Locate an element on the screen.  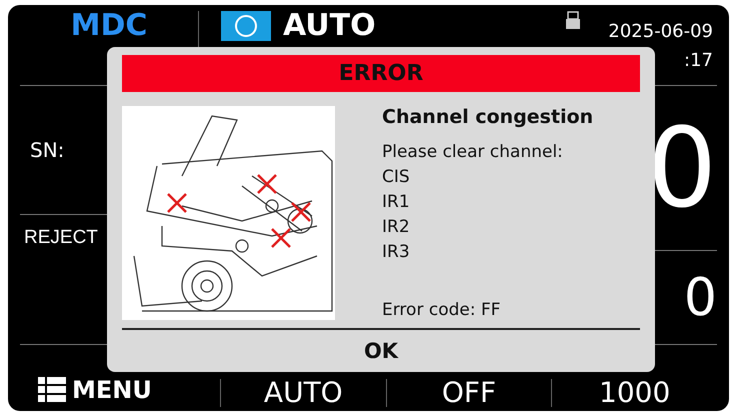
date-text: 2025-06-09 is located at coordinates (660, 31).